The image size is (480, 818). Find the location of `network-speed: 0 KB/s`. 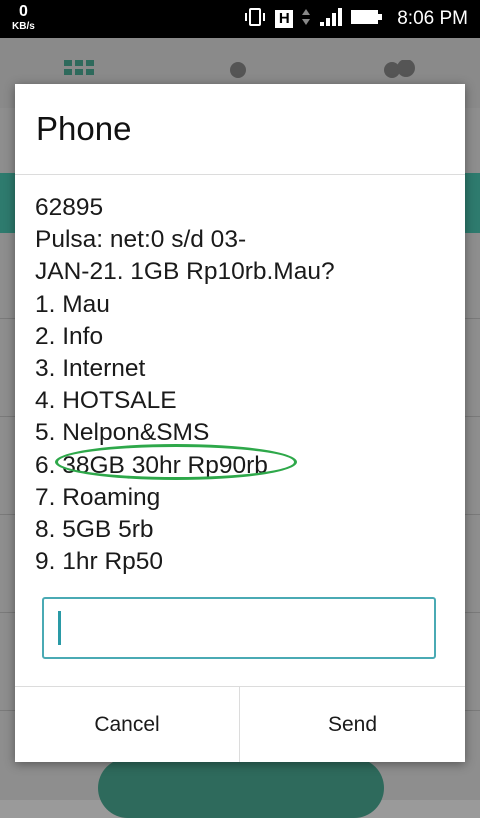

network-speed: 0 KB/s is located at coordinates (23, 18).